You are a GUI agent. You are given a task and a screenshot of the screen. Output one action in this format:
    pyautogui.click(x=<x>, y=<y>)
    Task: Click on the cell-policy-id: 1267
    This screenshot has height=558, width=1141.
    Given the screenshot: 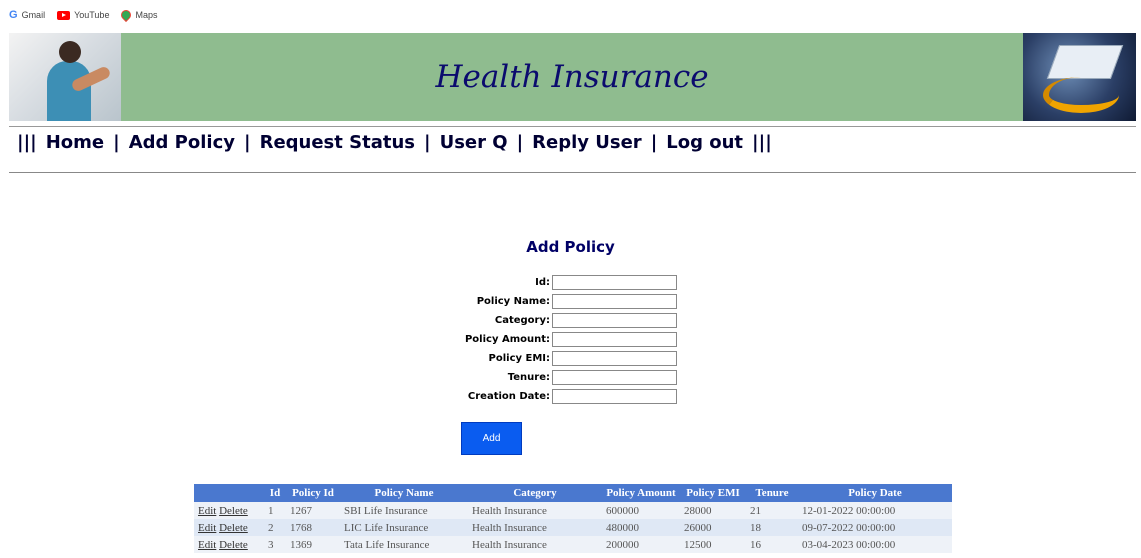 What is the action you would take?
    pyautogui.click(x=313, y=510)
    